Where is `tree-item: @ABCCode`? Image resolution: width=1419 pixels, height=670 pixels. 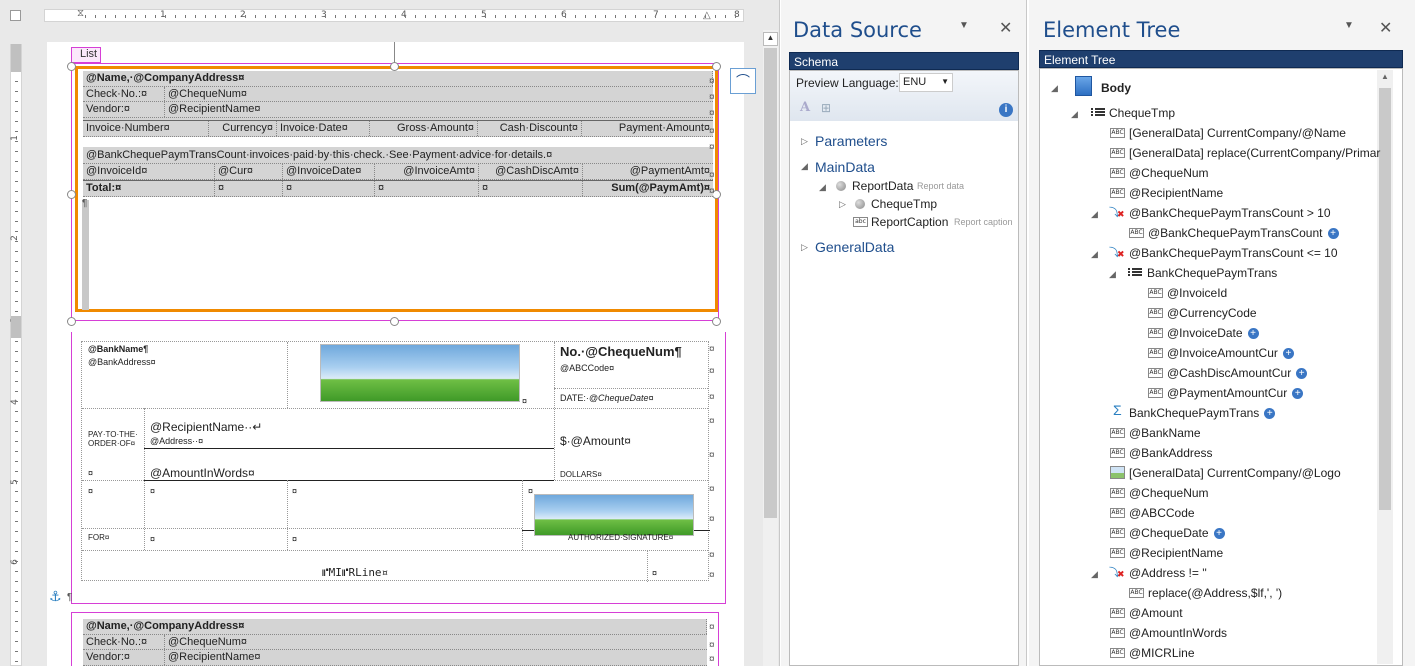
tree-item: @ABCCode is located at coordinates (1162, 513).